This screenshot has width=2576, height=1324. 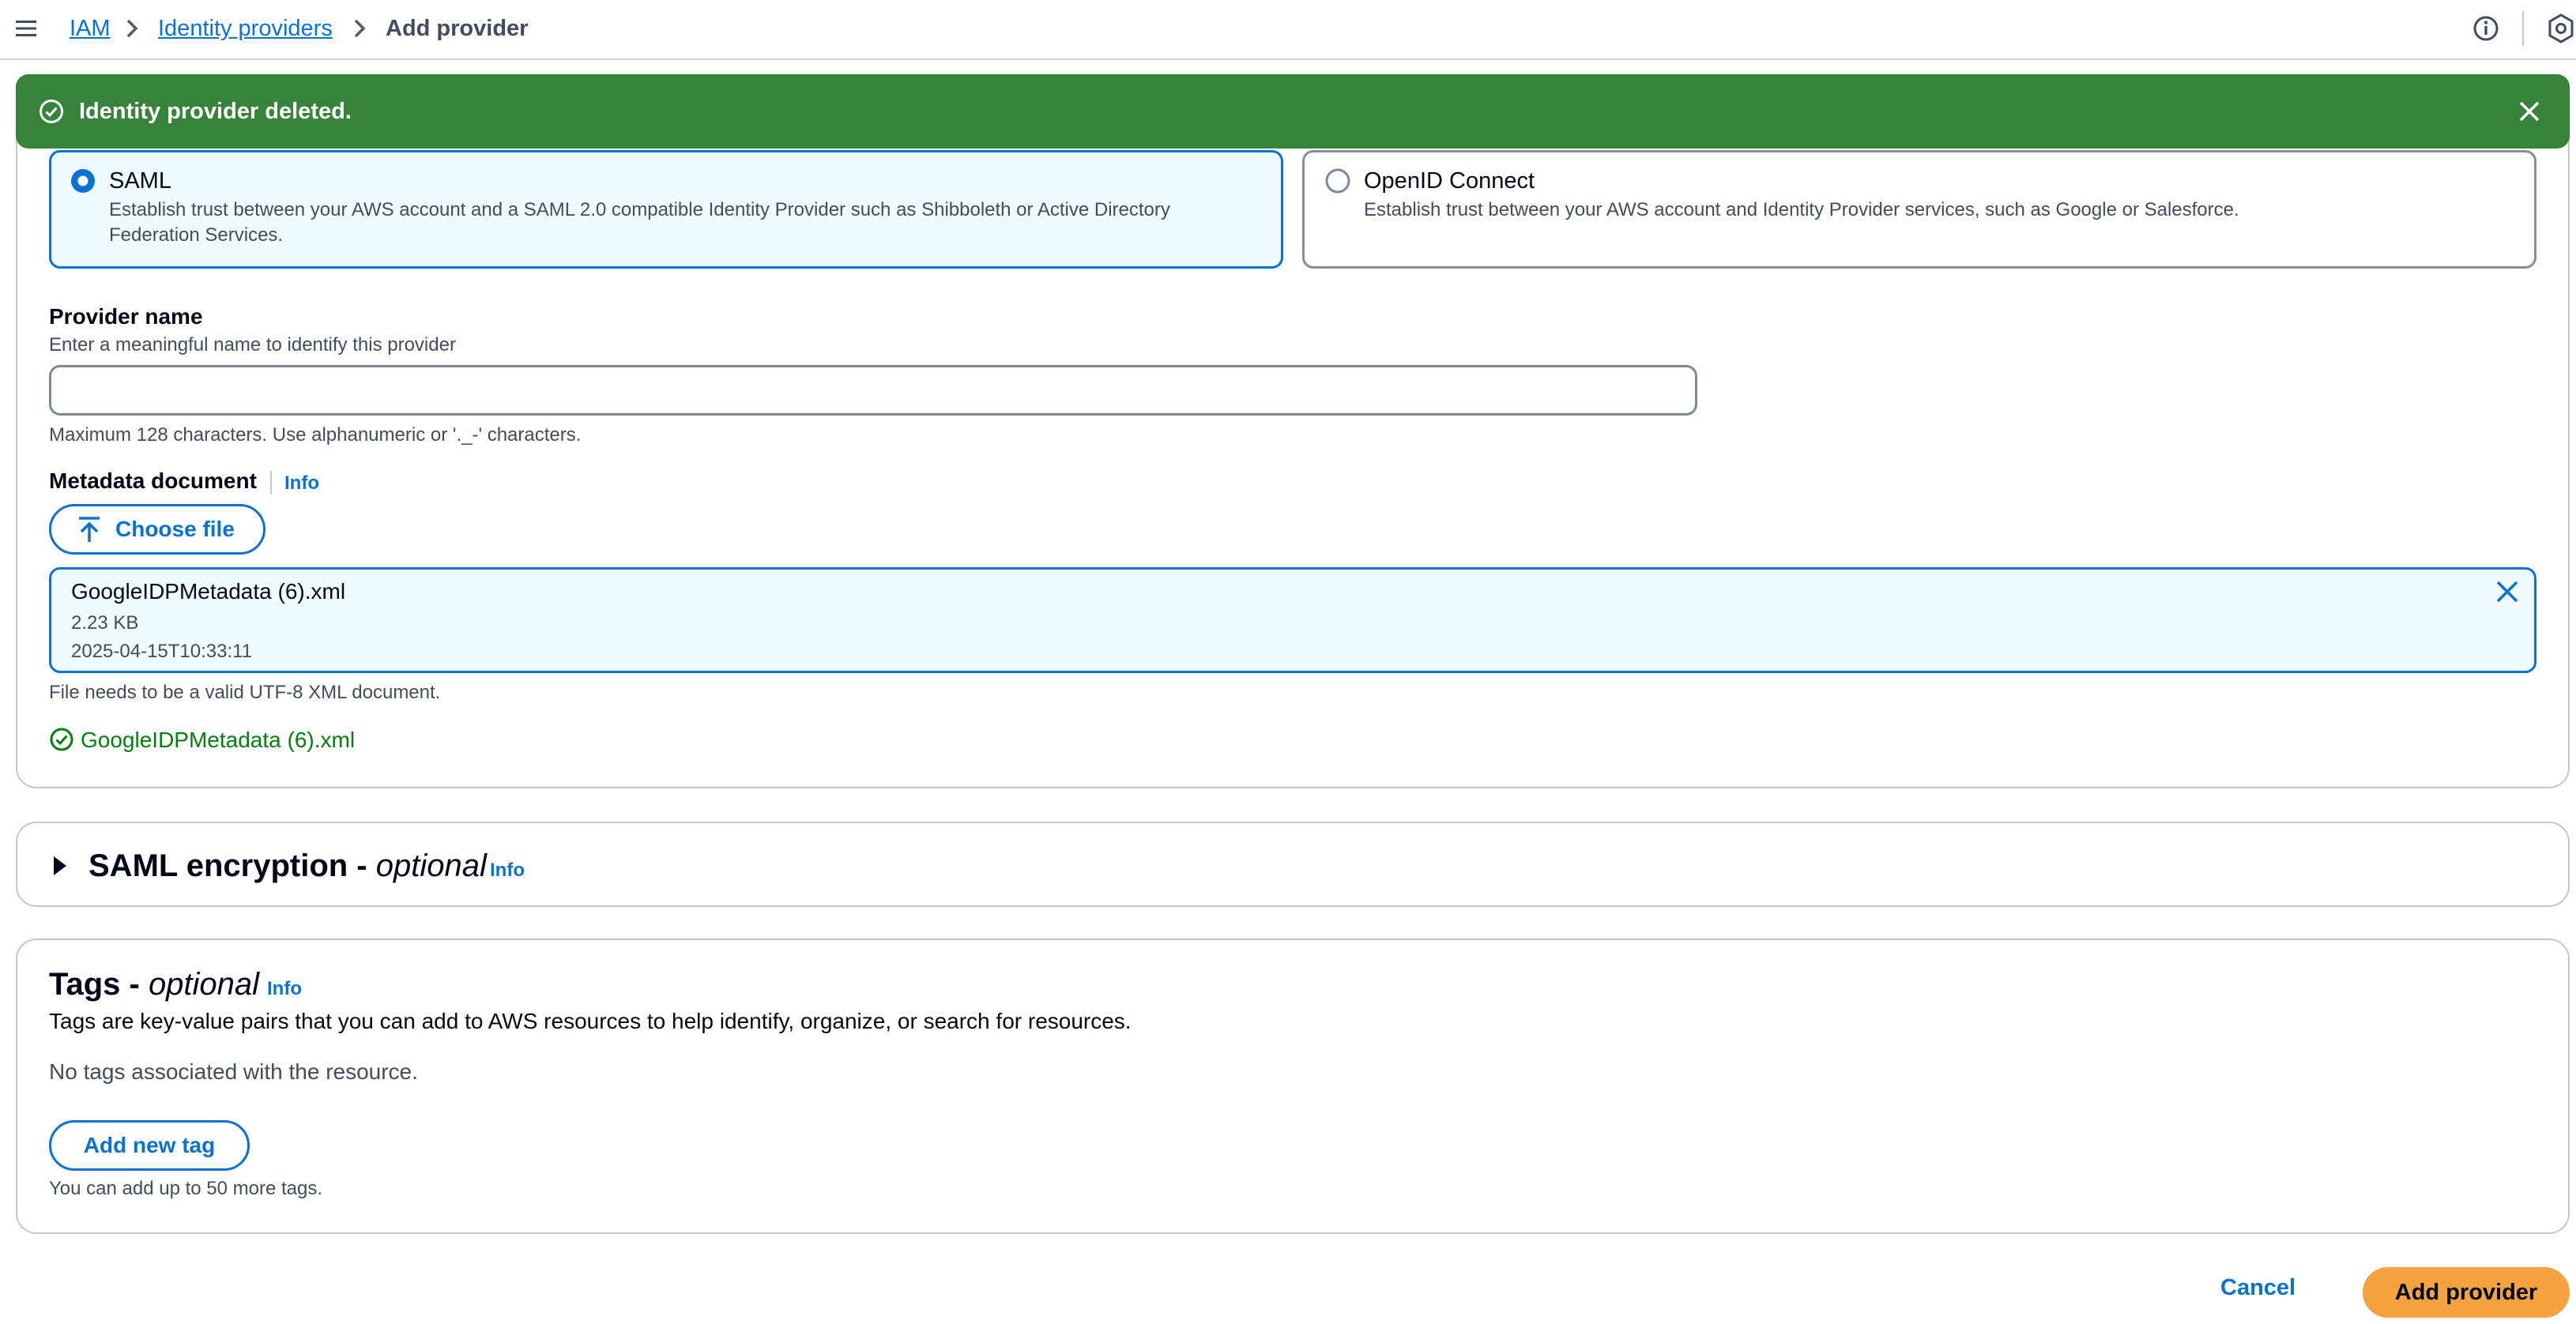 What do you see at coordinates (126, 316) in the screenshot?
I see `provider-name-label: Provider name` at bounding box center [126, 316].